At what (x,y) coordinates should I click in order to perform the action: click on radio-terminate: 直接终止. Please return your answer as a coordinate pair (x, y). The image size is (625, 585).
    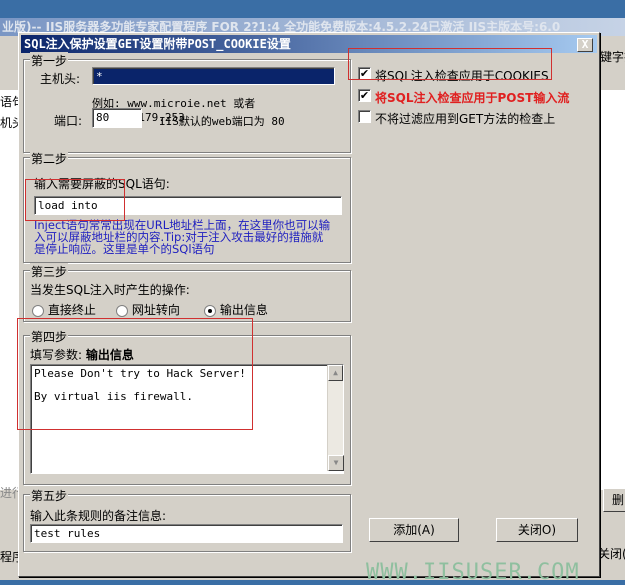
    Looking at the image, I should click on (64, 309).